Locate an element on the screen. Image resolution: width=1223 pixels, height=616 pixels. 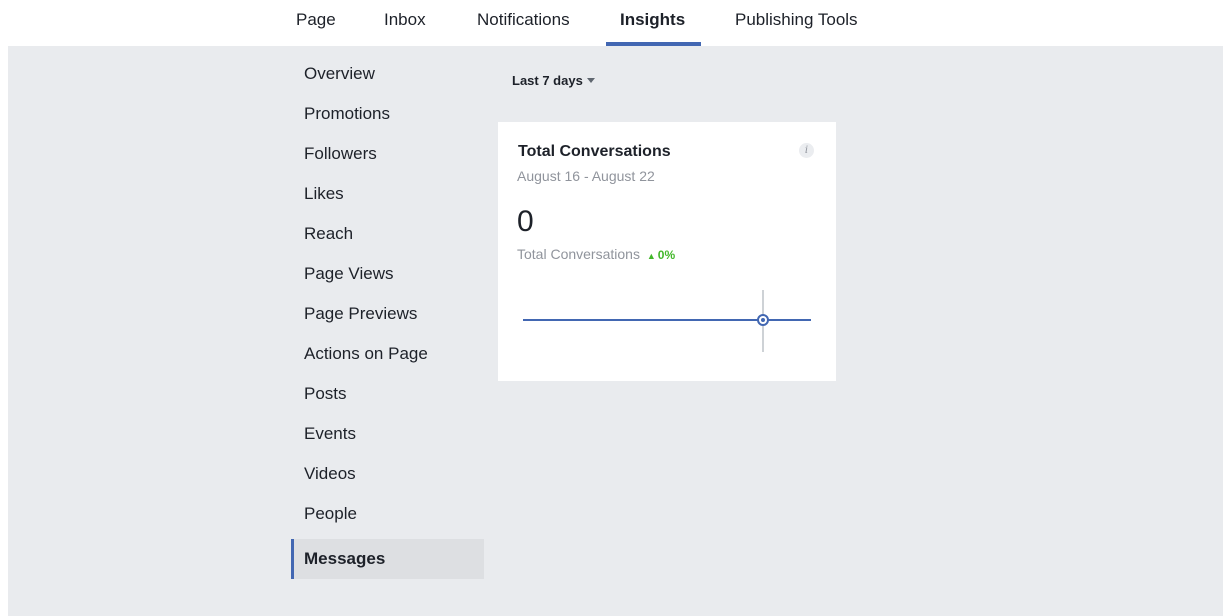
info-icon: i is located at coordinates (806, 150).